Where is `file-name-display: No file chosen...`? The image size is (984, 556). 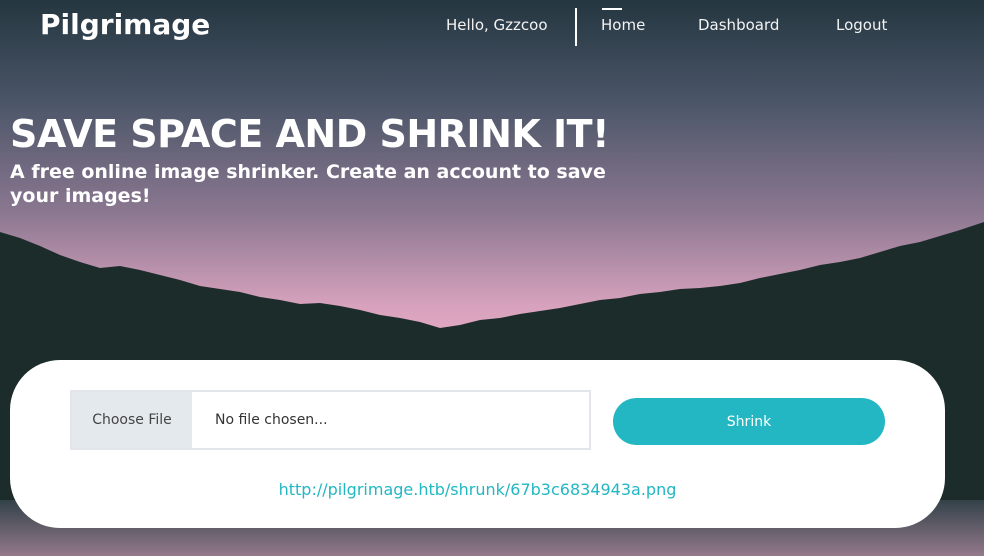
file-name-display: No file chosen... is located at coordinates (271, 420).